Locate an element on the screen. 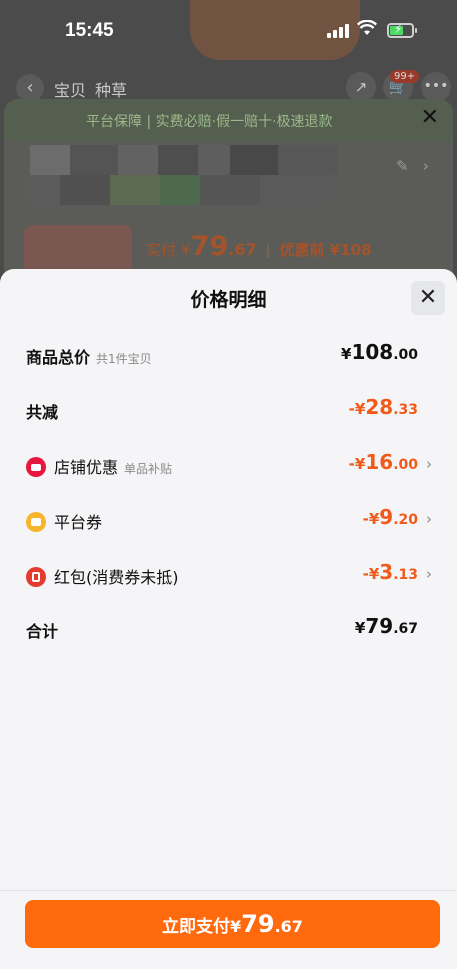 Image resolution: width=457 pixels, height=969 pixels. status-bar: 15:45 ⚡ is located at coordinates (228, 31).